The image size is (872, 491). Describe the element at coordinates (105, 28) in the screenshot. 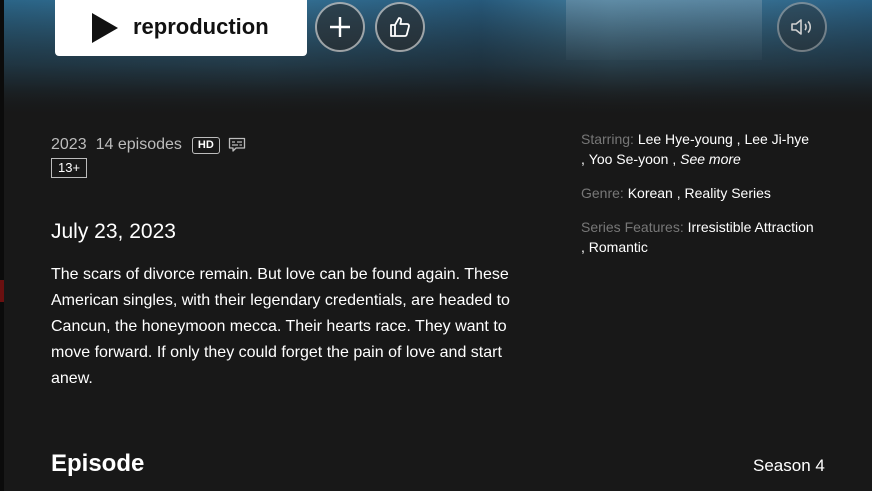

I see `play-icon` at that location.